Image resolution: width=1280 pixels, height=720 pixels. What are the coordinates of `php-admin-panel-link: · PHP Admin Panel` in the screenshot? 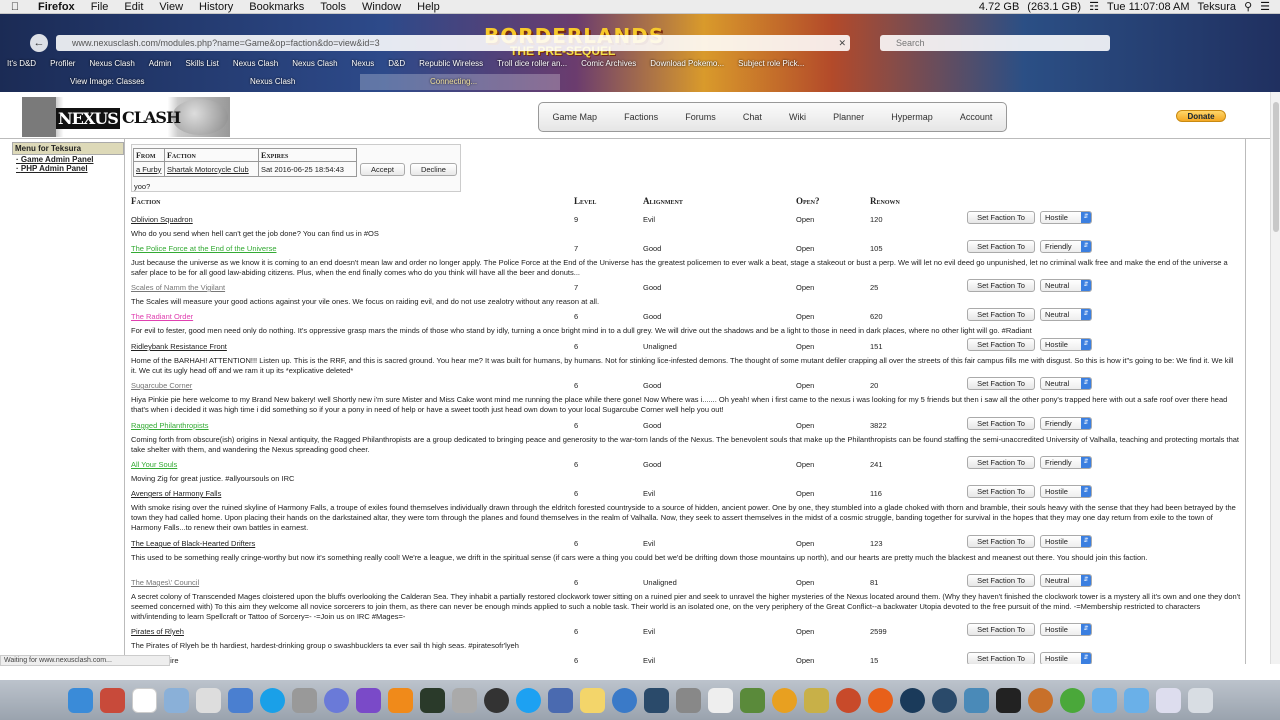 It's located at (68, 168).